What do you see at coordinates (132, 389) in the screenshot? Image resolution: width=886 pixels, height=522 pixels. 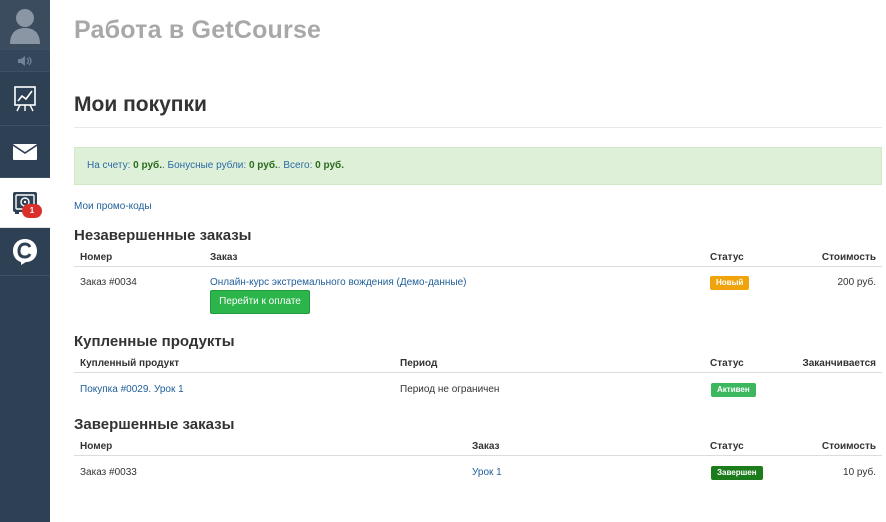 I see `product-link: Покупка #0029. Урок 1` at bounding box center [132, 389].